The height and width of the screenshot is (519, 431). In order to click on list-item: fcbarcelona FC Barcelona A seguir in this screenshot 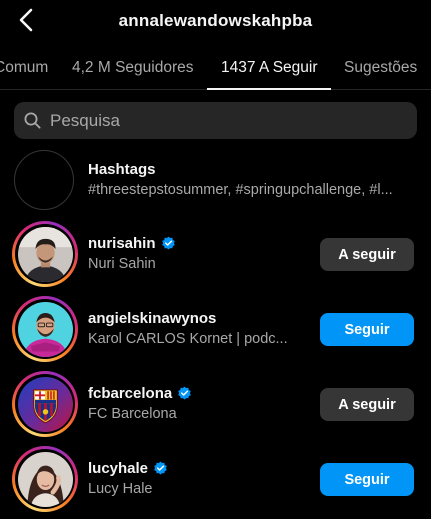, I will do `click(215, 404)`.